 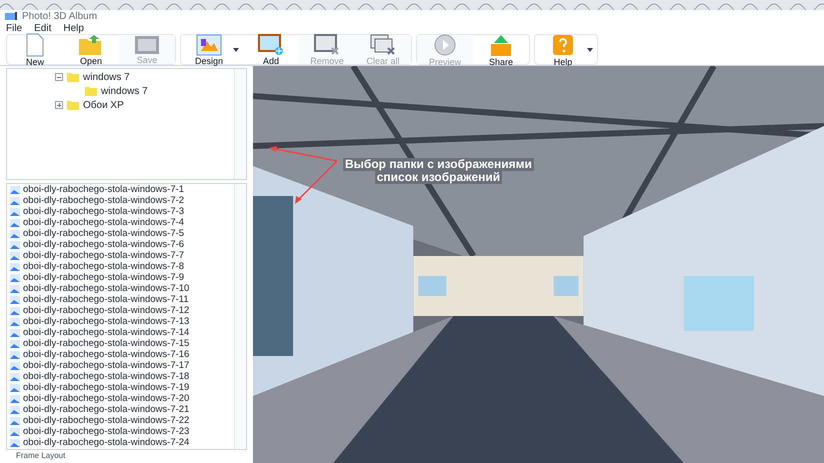 I want to click on list-item: oboi-dly-rabochego-stola-windows-7-21, so click(x=106, y=409).